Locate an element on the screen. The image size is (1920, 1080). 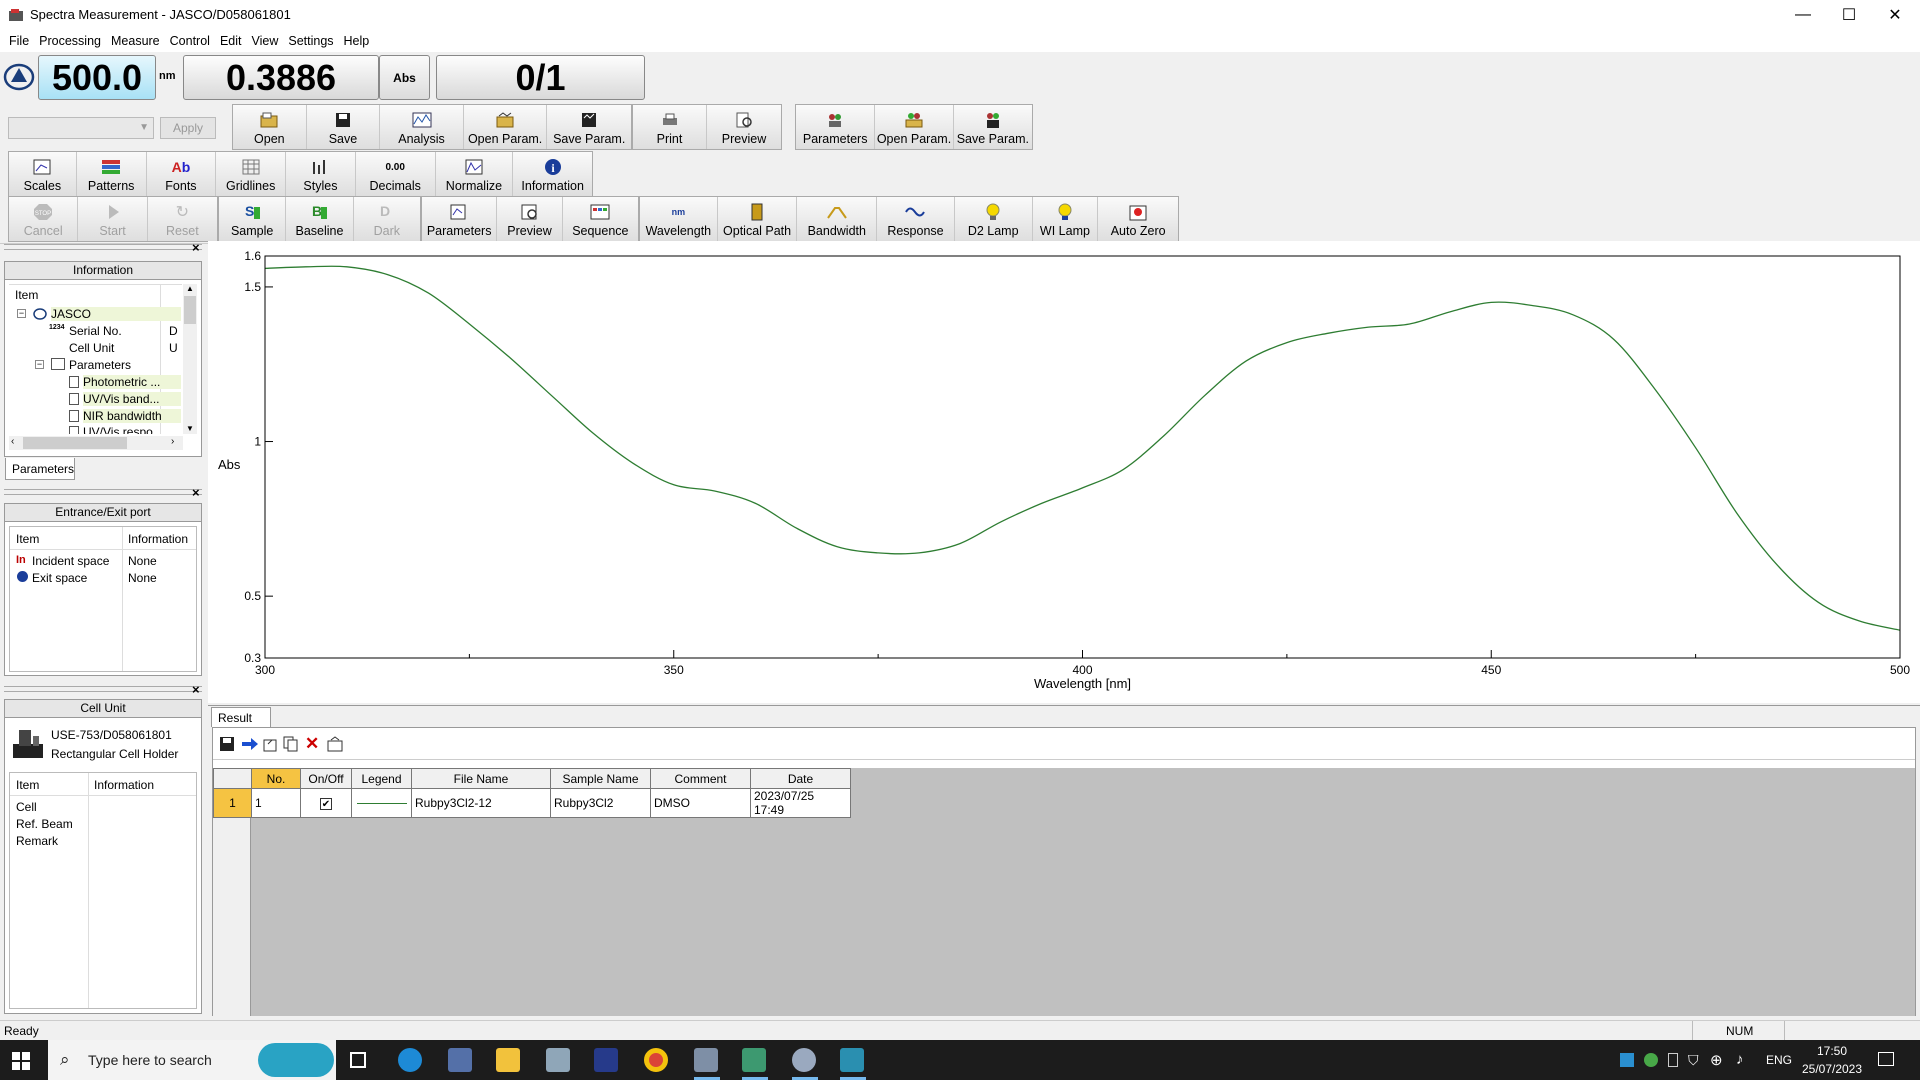
column-header-legend: Legend is located at coordinates (381, 778).